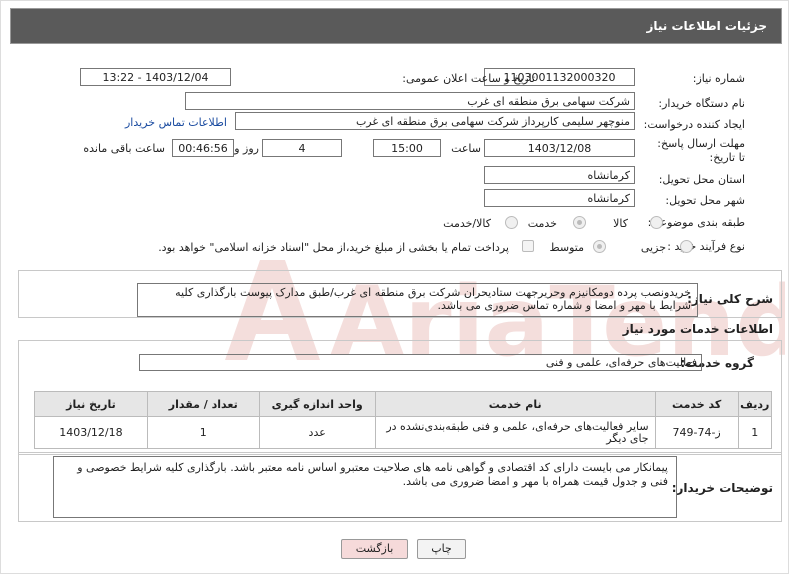 This screenshot has height=574, width=789. I want to click on category-goods-label: کالا, so click(620, 223).